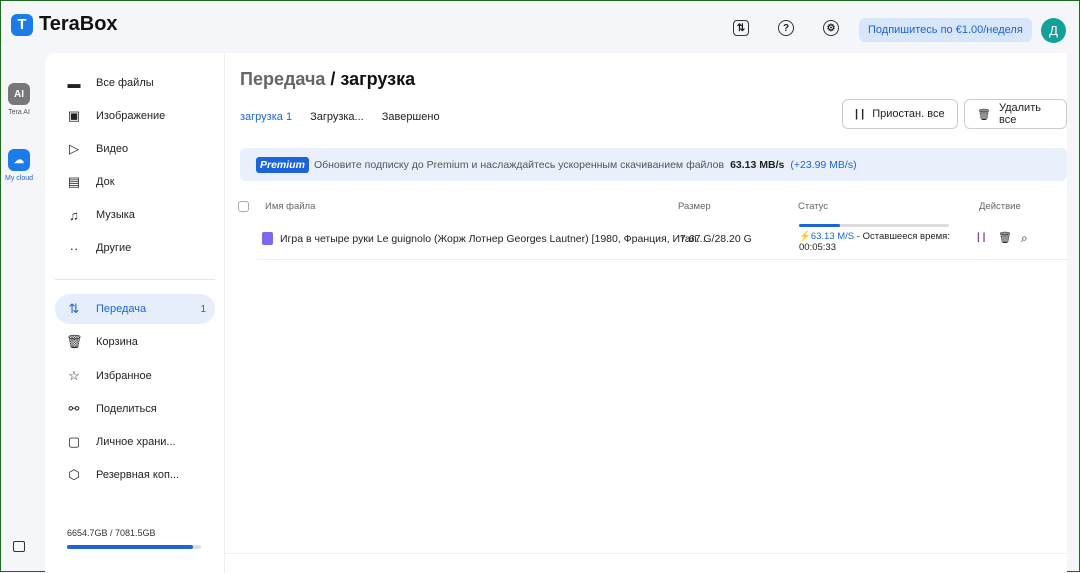 This screenshot has height=573, width=1080. Describe the element at coordinates (203, 309) in the screenshot. I see `transfer-count: 1` at that location.